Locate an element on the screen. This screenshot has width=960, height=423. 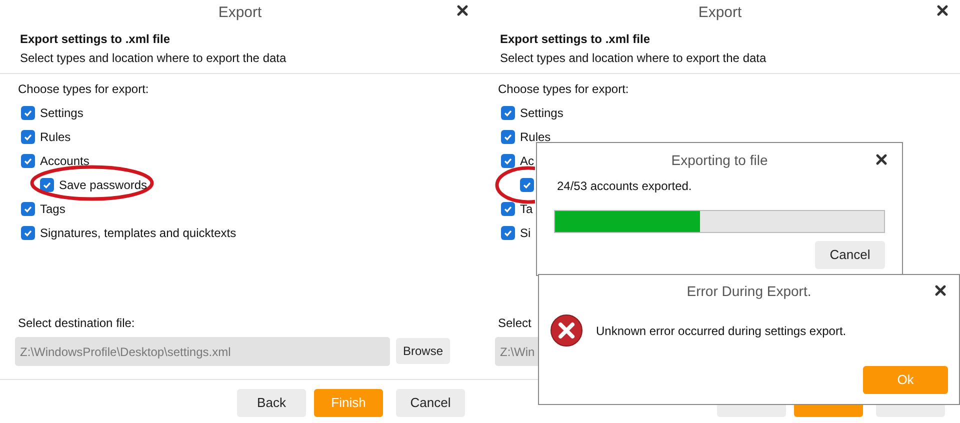
checkbox-label: Tags is located at coordinates (53, 209).